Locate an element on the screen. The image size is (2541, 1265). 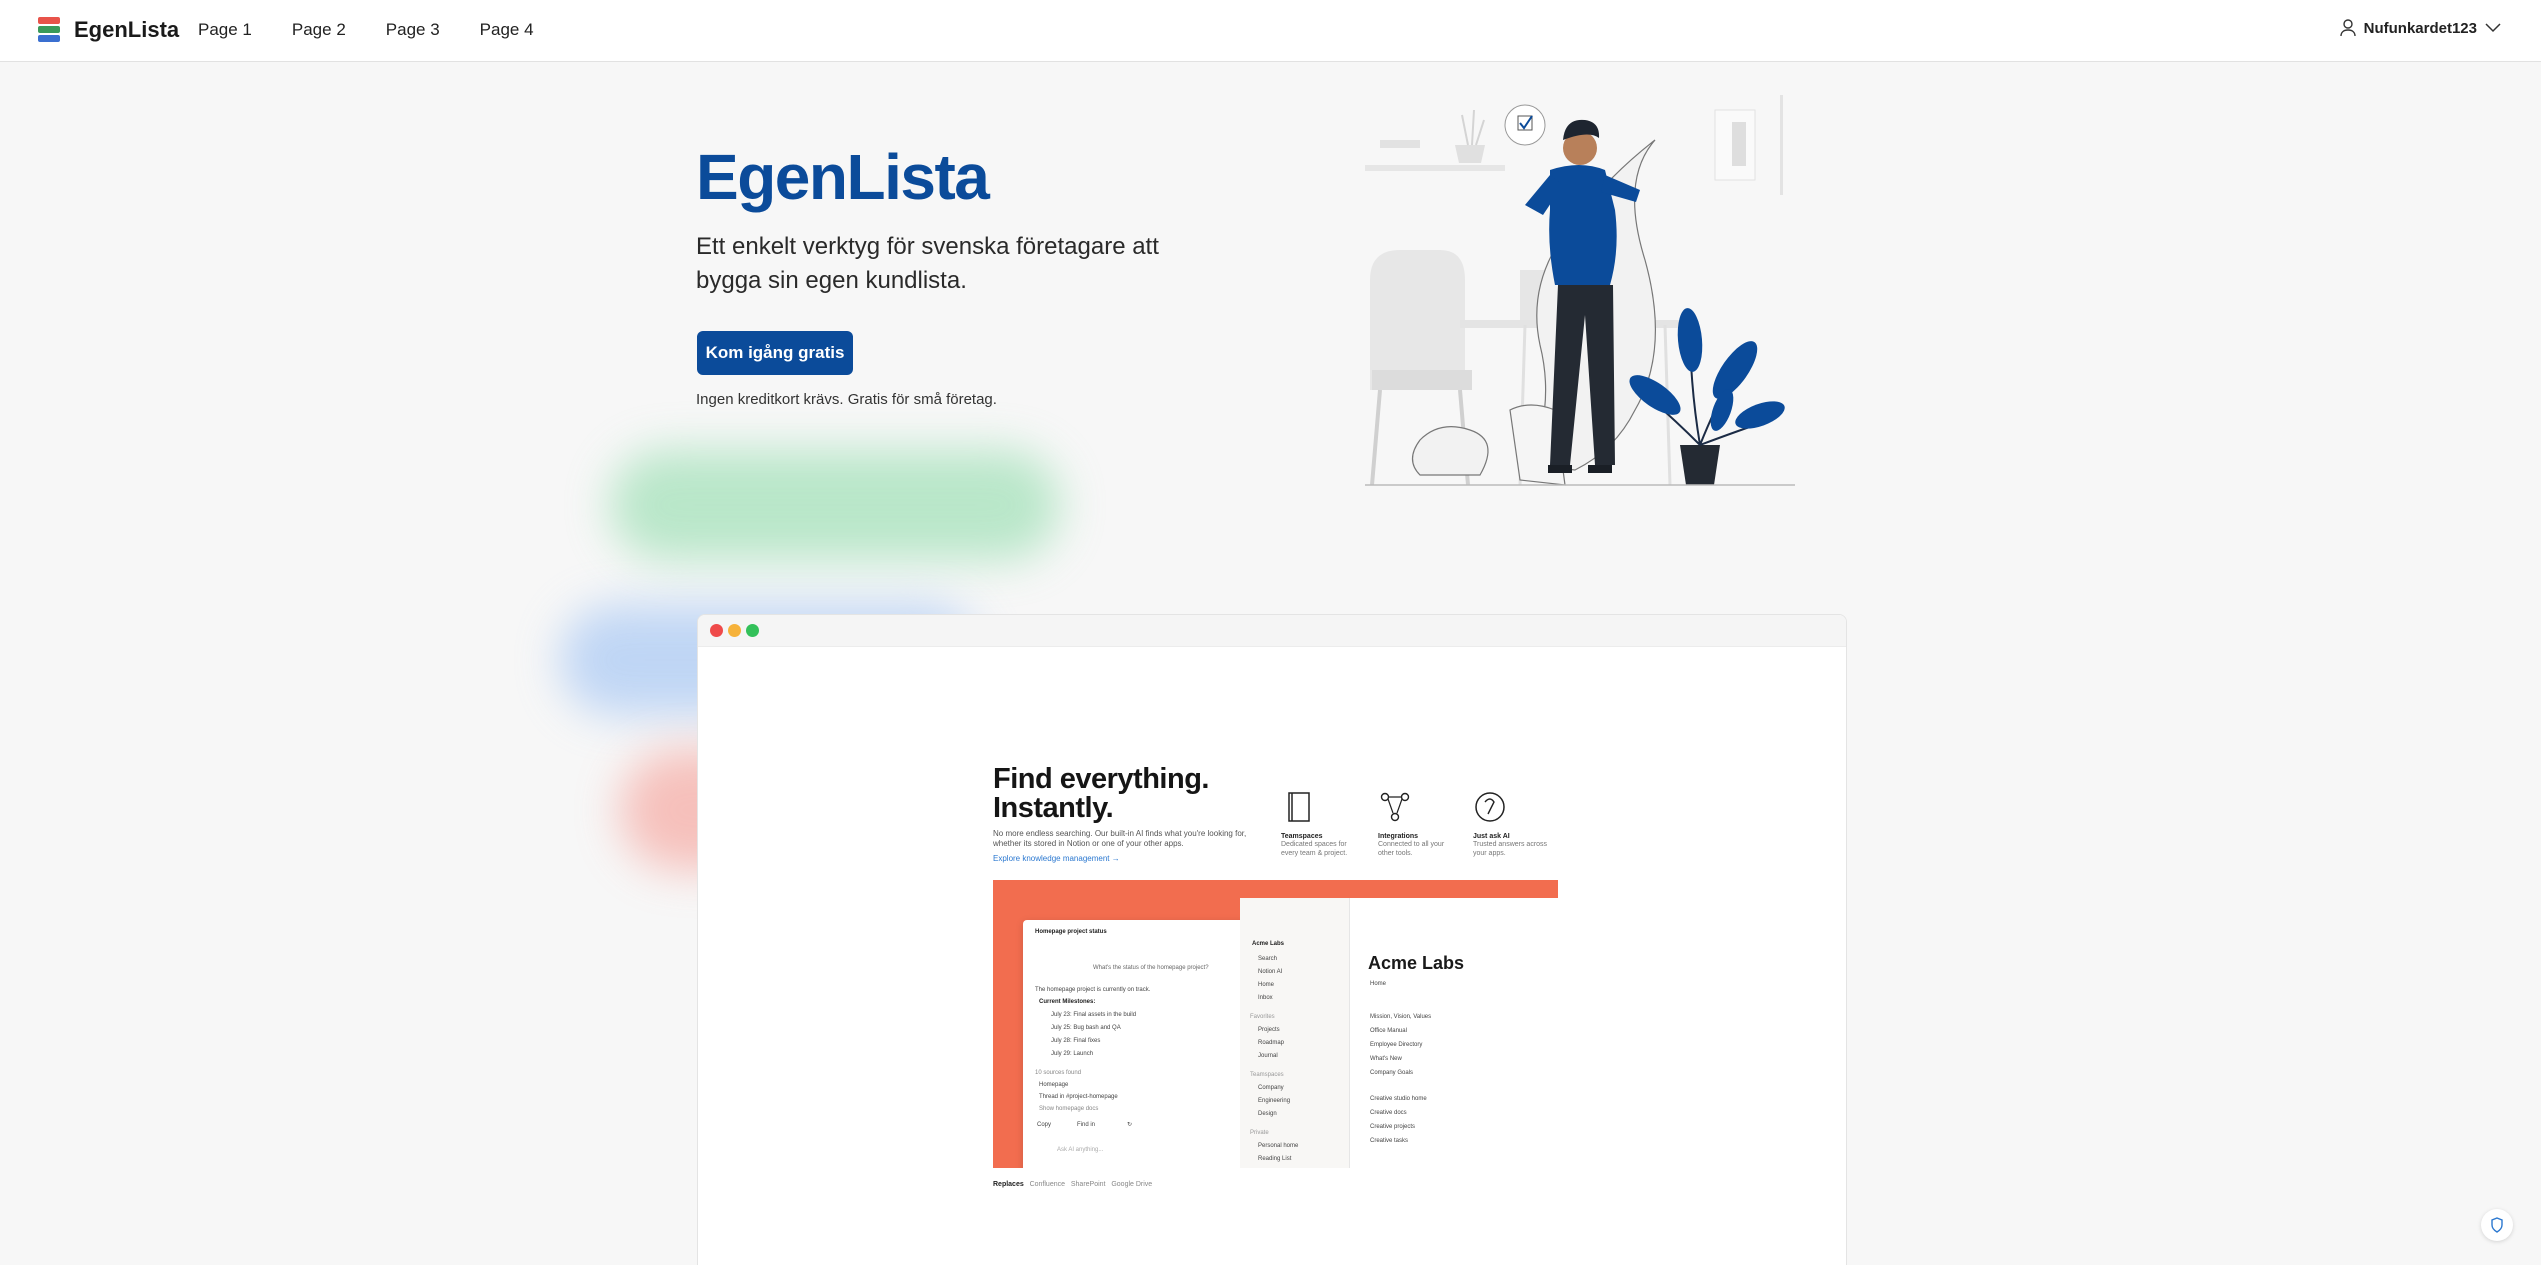
find-in-button: Find in is located at coordinates (1086, 1125).